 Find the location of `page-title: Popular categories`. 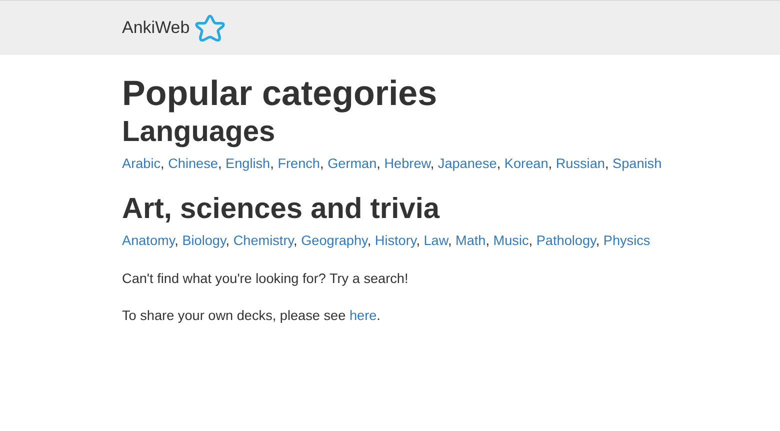

page-title: Popular categories is located at coordinates (280, 94).